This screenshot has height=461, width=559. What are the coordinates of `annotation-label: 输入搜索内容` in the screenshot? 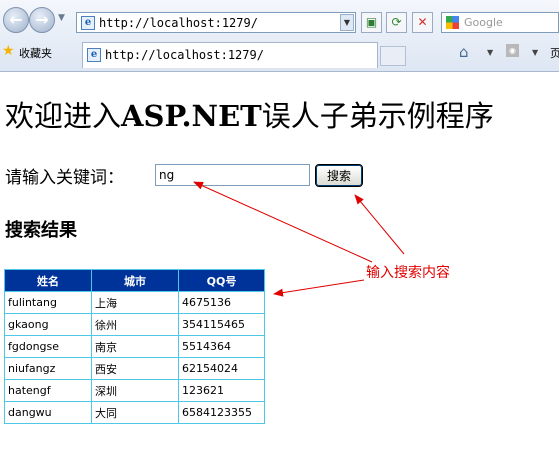 It's located at (408, 273).